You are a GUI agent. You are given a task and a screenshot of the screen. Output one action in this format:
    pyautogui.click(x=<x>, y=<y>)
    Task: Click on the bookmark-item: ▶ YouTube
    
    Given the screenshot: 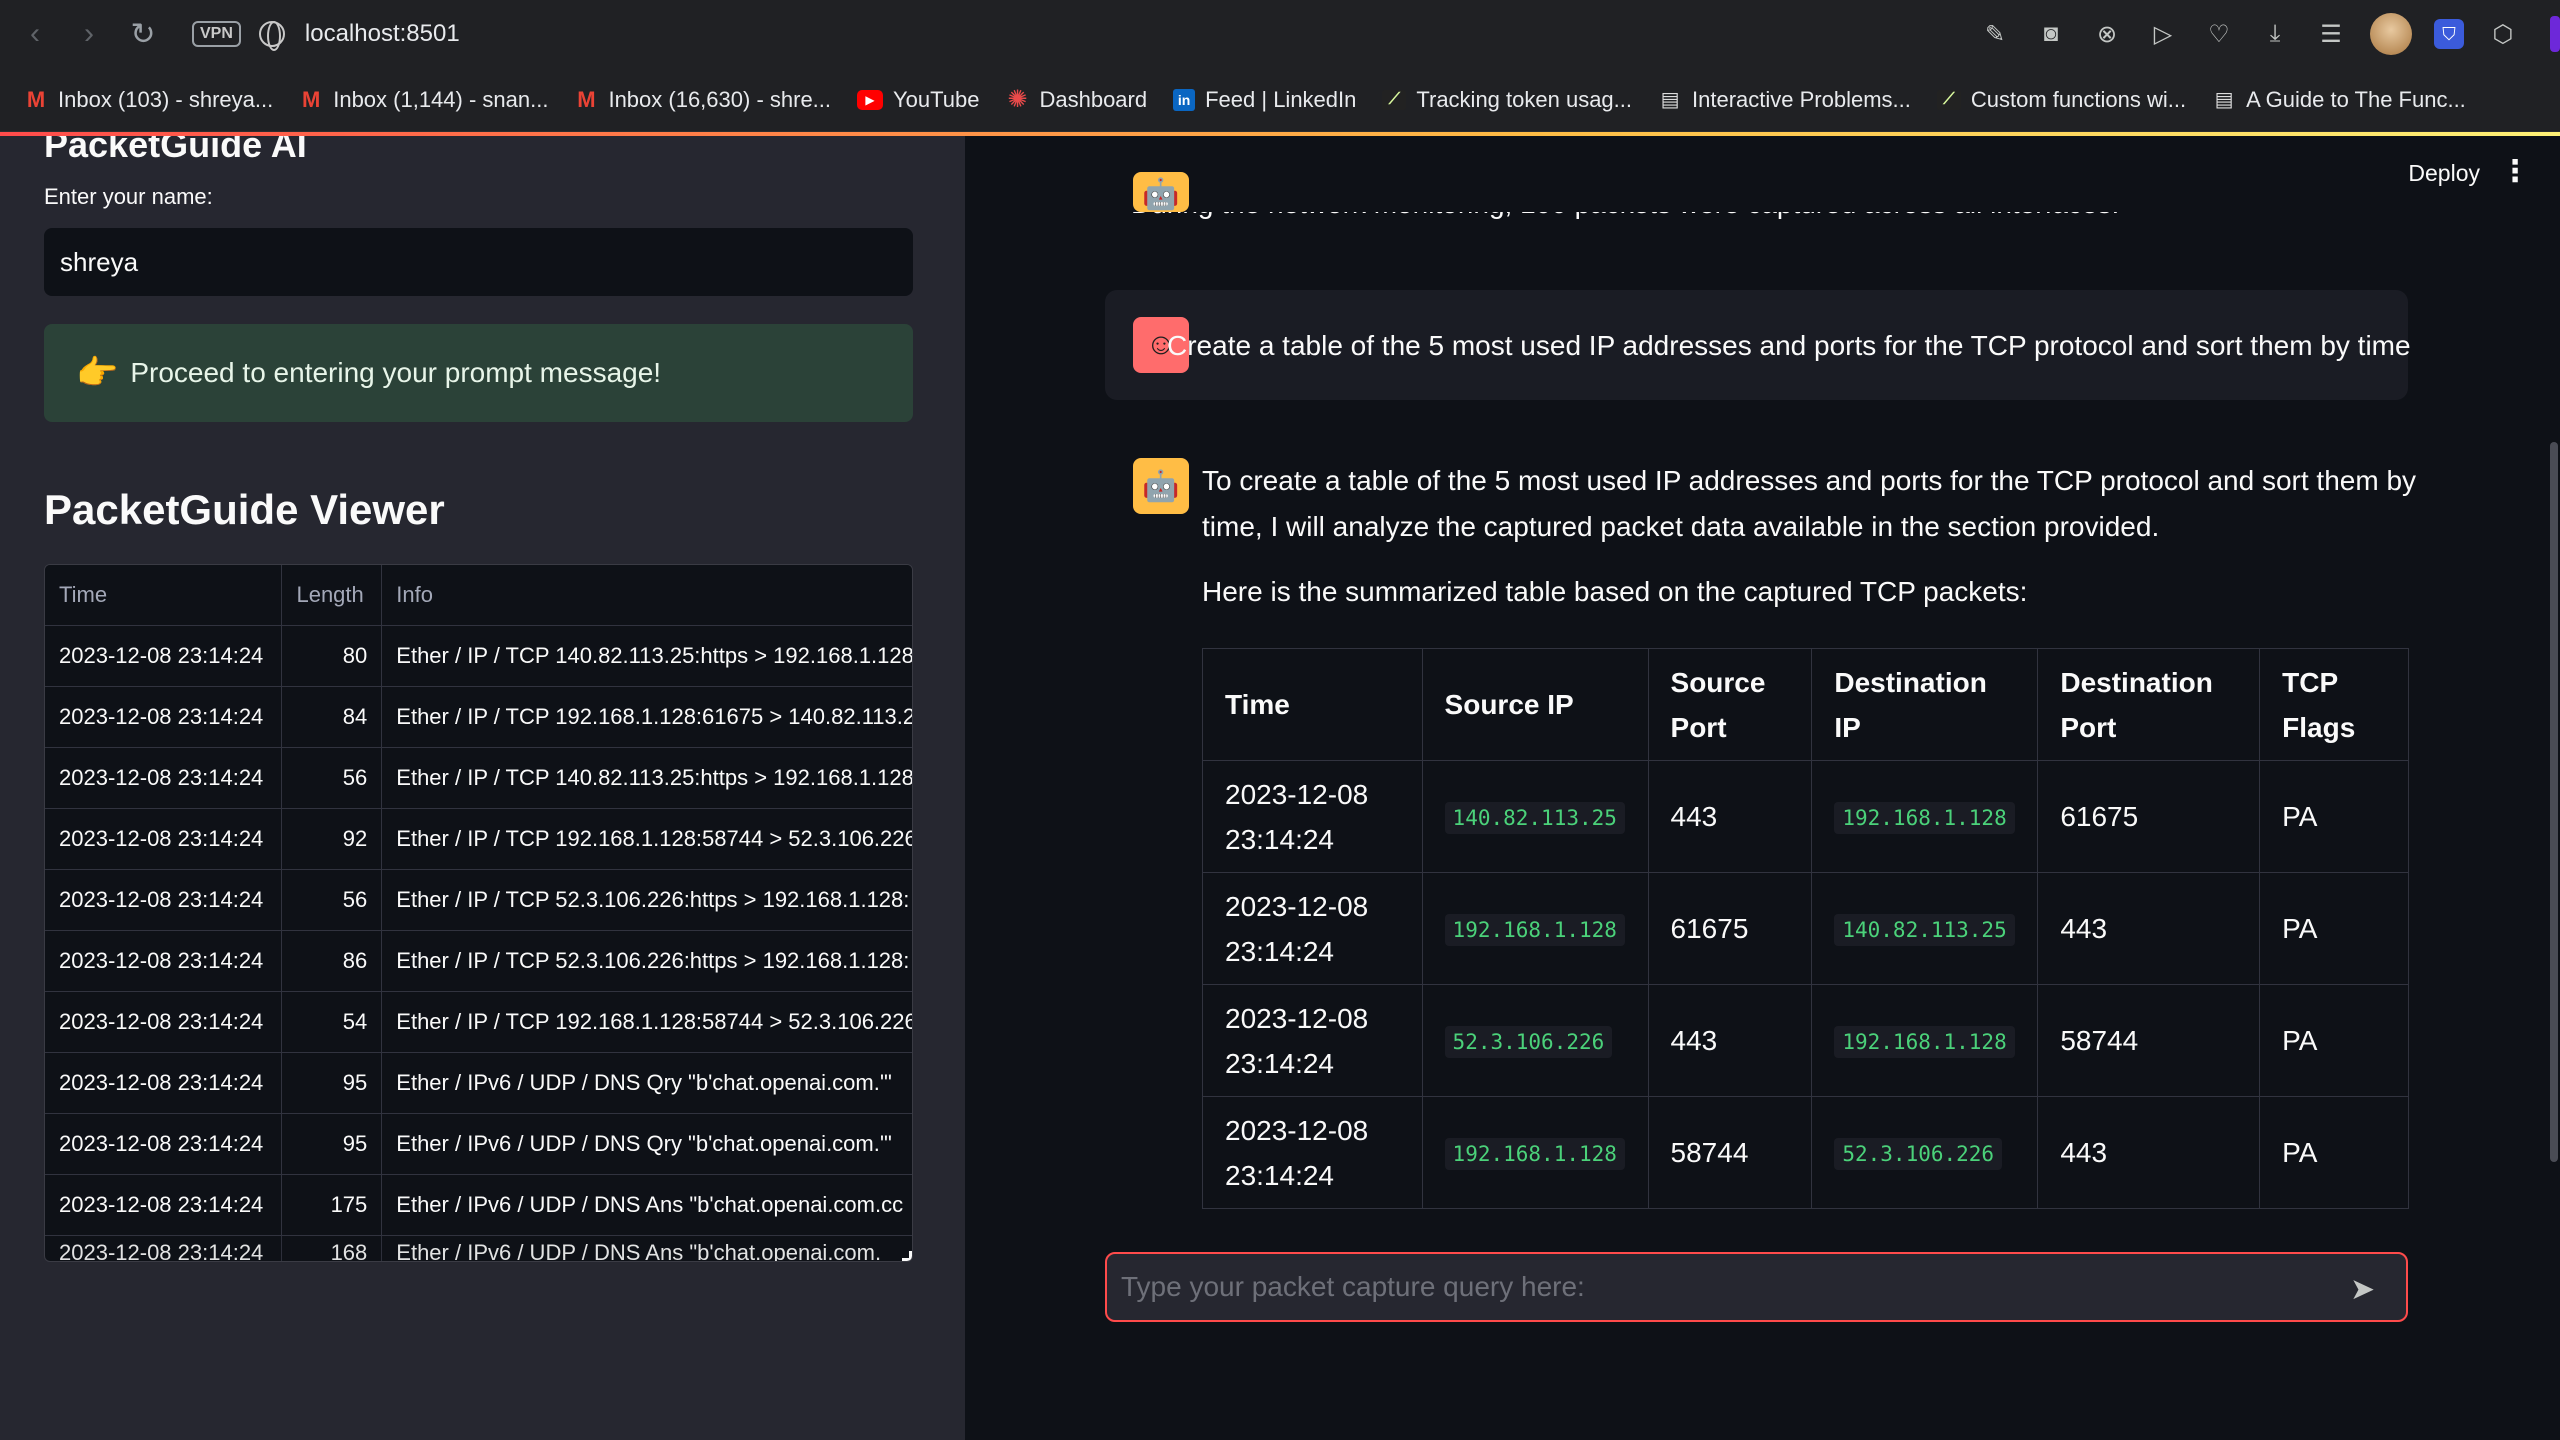 What is the action you would take?
    pyautogui.click(x=918, y=100)
    